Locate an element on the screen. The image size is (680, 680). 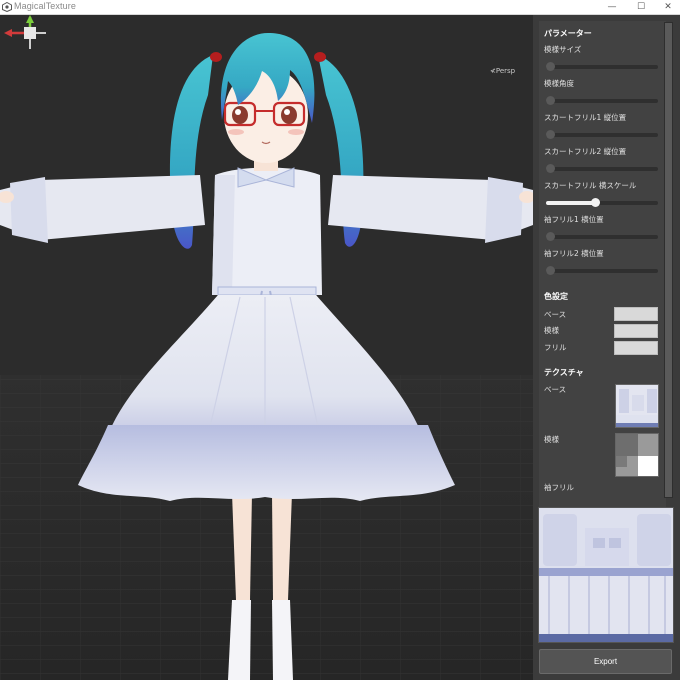
slider-label-skirt-frill2-v: スカートフリル2 縦位置 is located at coordinates (585, 151).